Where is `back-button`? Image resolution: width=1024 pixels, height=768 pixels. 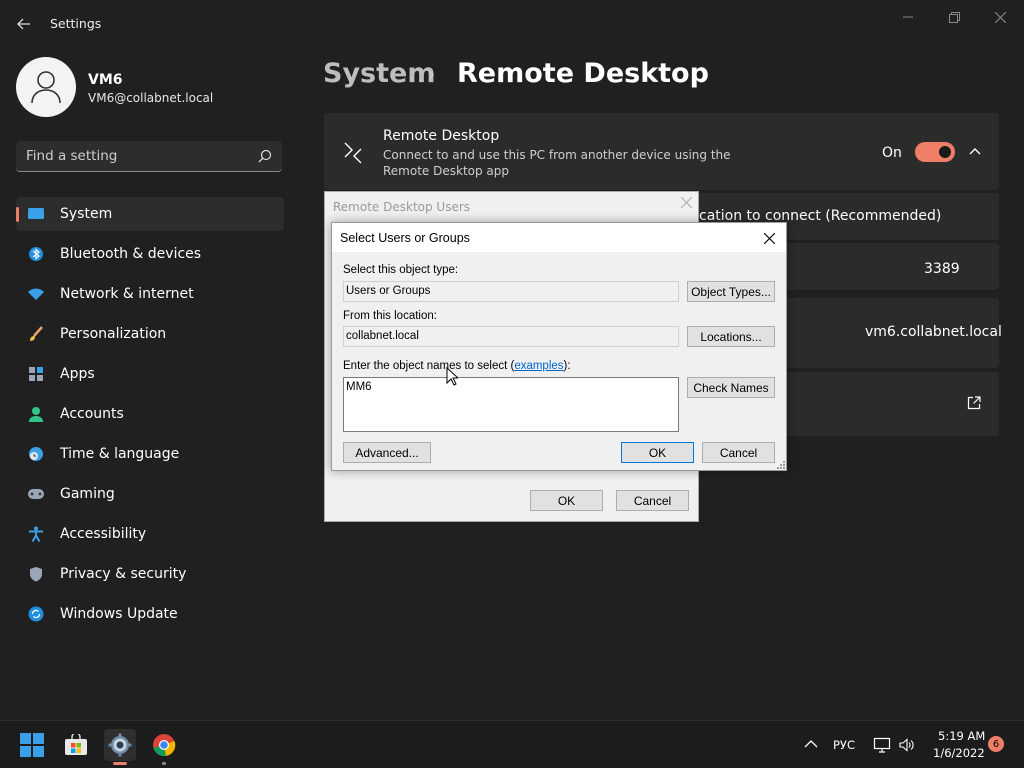
back-button is located at coordinates (24, 24).